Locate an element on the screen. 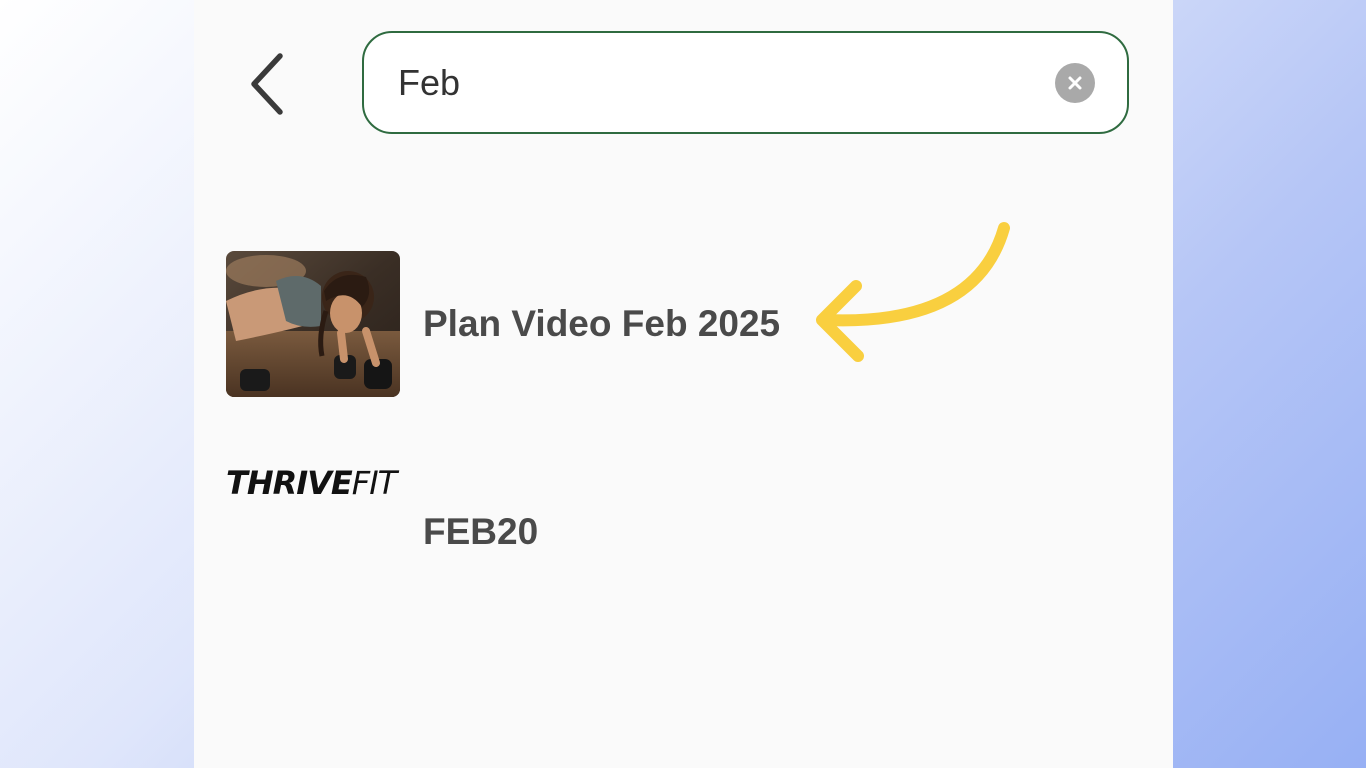 The image size is (1366, 768). result-title: Plan Video Feb 2025 is located at coordinates (602, 323).